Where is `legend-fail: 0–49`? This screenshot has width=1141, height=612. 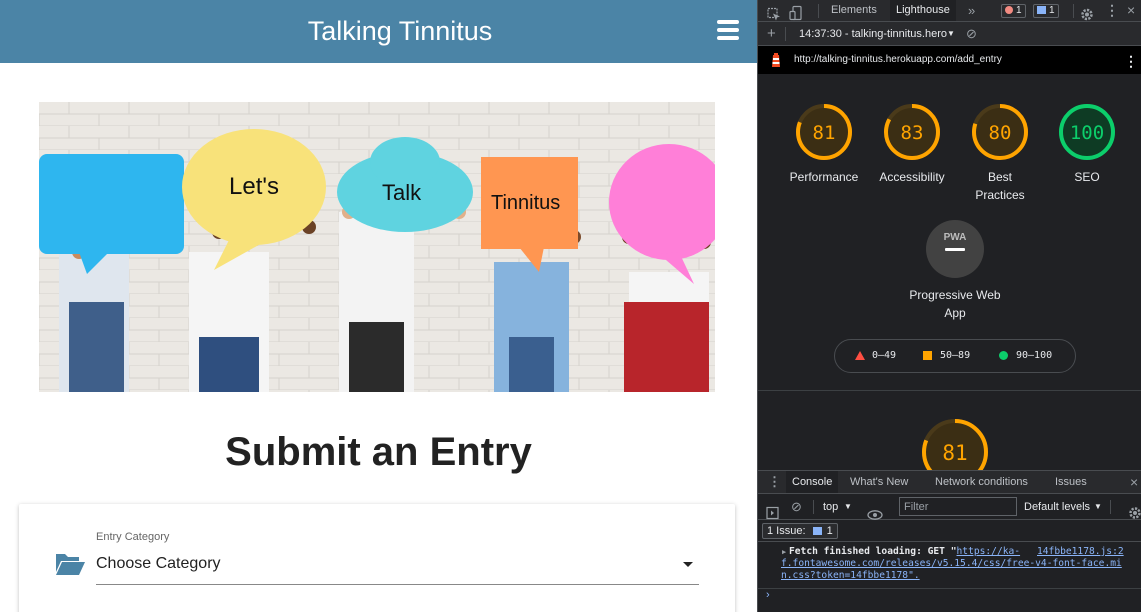 legend-fail: 0–49 is located at coordinates (875, 356).